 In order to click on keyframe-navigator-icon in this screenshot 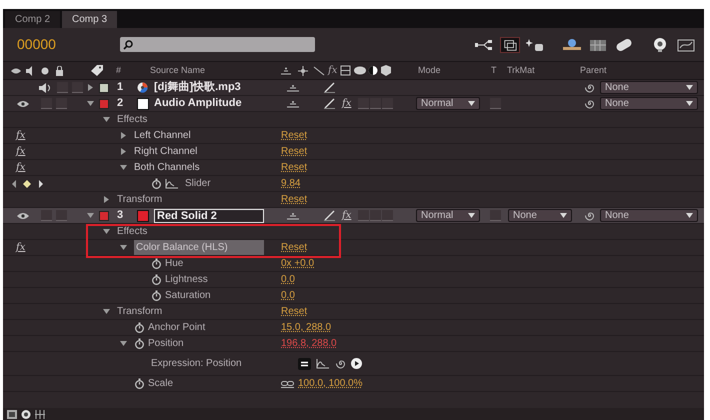, I will do `click(29, 184)`.